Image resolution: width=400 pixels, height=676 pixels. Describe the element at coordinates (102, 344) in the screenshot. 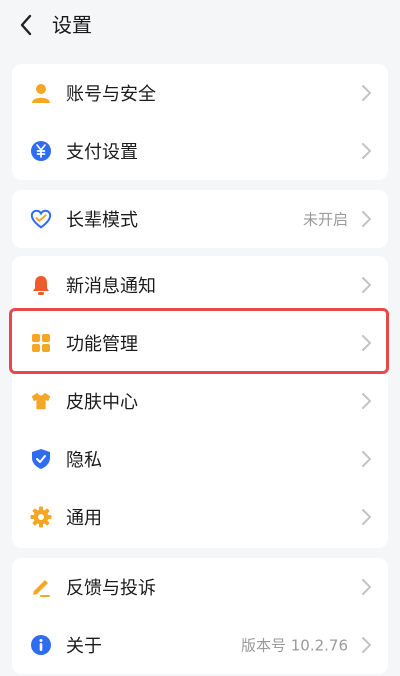

I see `settings-item-label: 功能管理` at that location.